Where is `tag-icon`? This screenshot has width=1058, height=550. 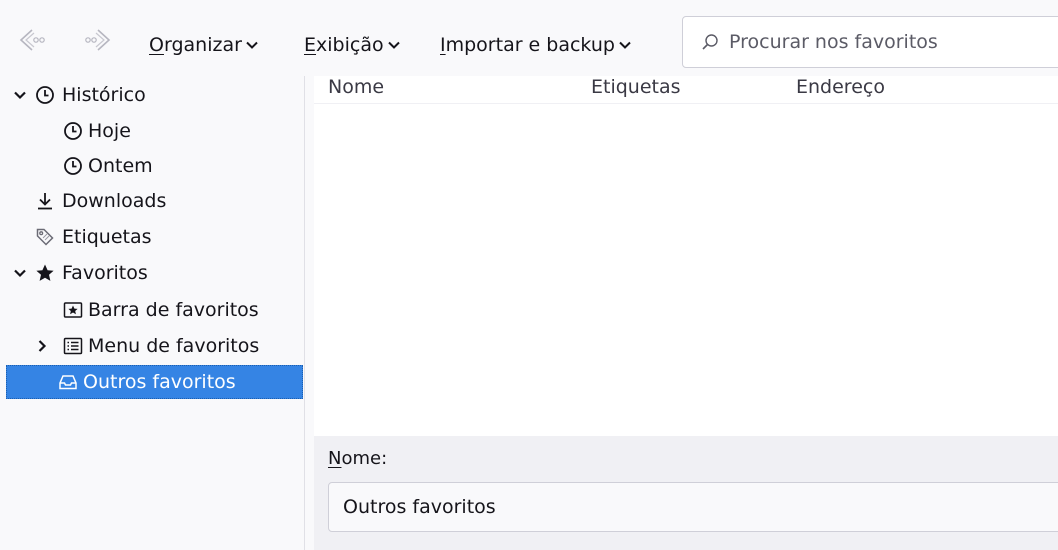
tag-icon is located at coordinates (45, 237).